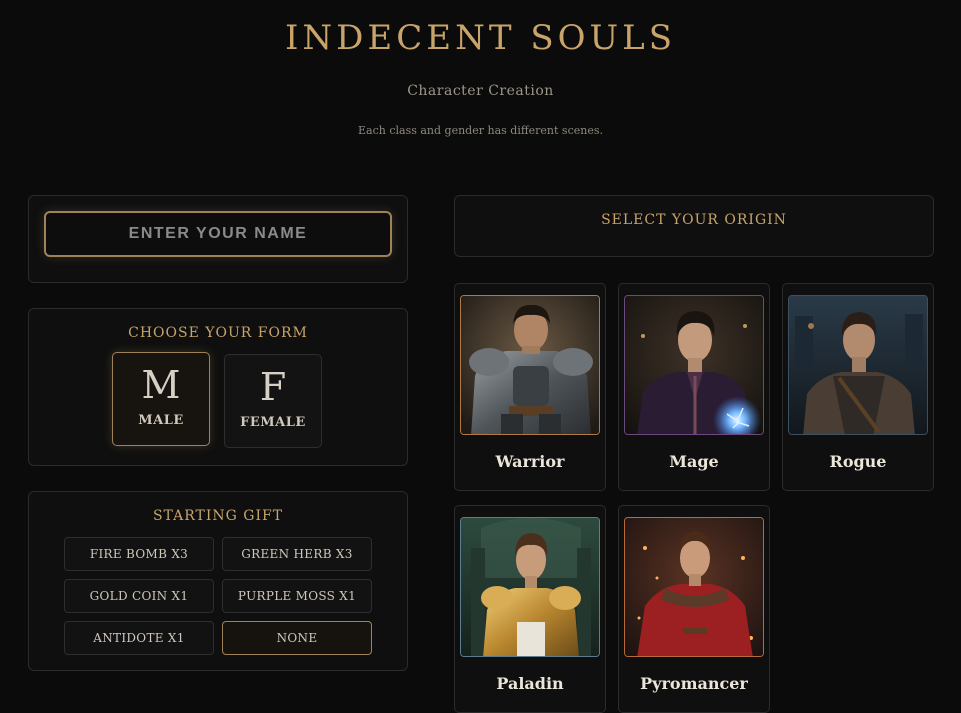 The height and width of the screenshot is (713, 961). Describe the element at coordinates (273, 387) in the screenshot. I see `female-letter: F` at that location.